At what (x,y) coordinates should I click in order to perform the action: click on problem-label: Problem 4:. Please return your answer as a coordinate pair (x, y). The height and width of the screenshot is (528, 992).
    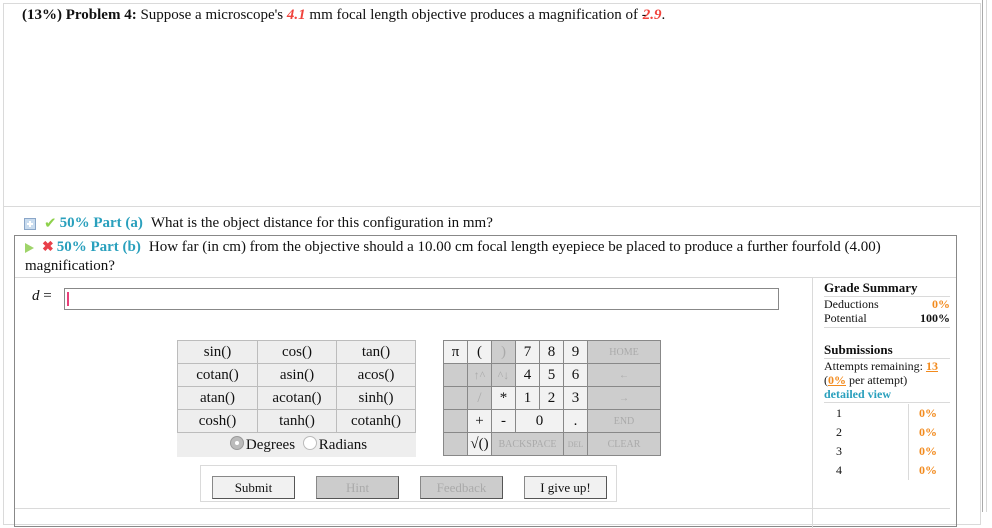
    Looking at the image, I should click on (101, 15).